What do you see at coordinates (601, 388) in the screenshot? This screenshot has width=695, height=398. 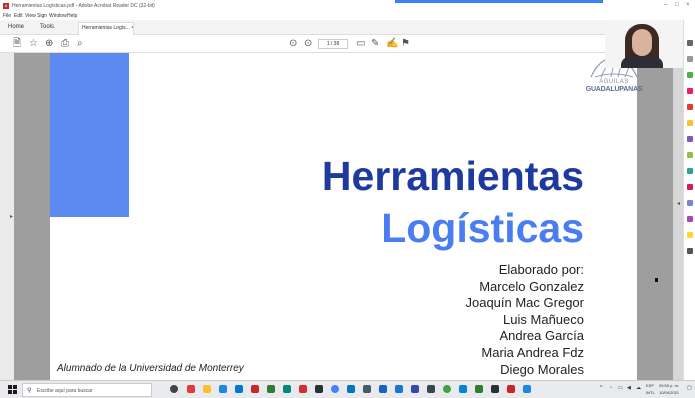 I see `tray-chevron-icon: ^` at bounding box center [601, 388].